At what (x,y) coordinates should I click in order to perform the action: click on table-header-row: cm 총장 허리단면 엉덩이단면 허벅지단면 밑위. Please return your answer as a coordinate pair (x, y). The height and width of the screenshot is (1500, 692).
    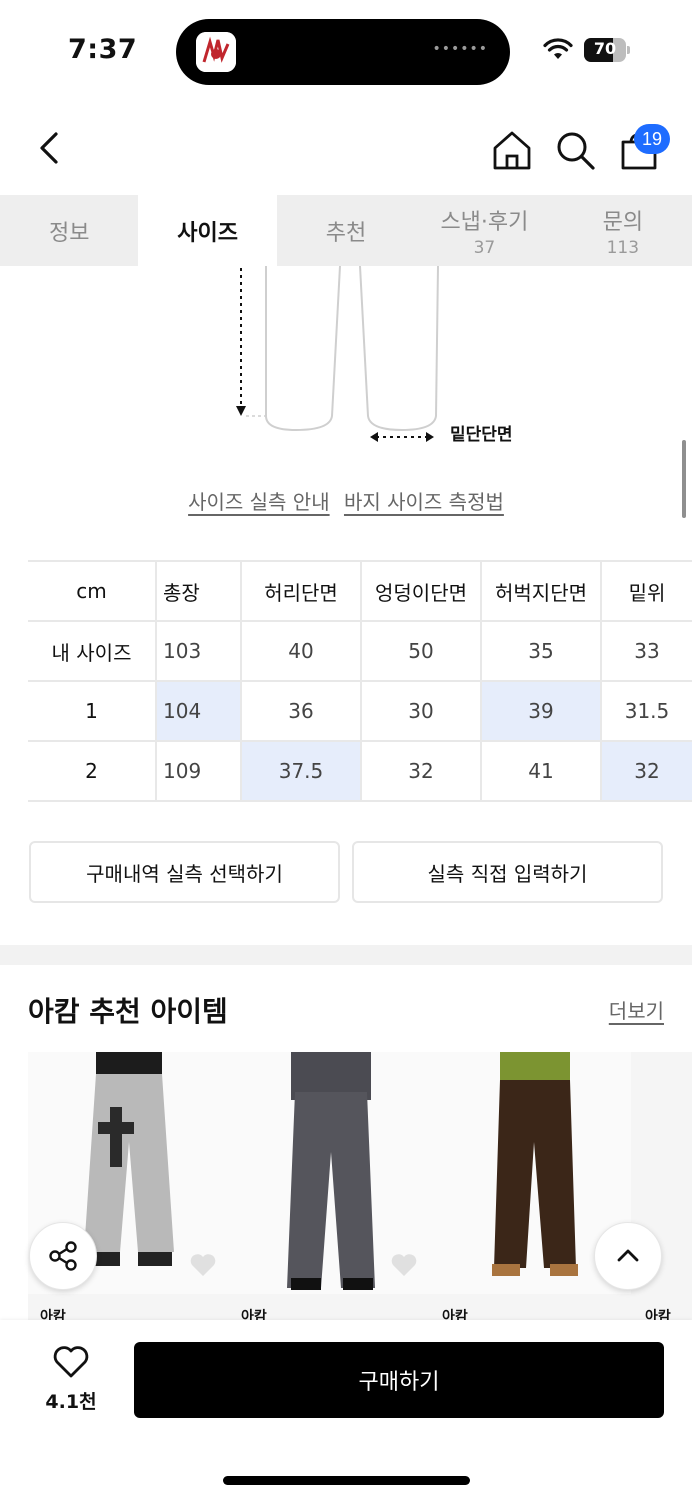
    Looking at the image, I should click on (360, 590).